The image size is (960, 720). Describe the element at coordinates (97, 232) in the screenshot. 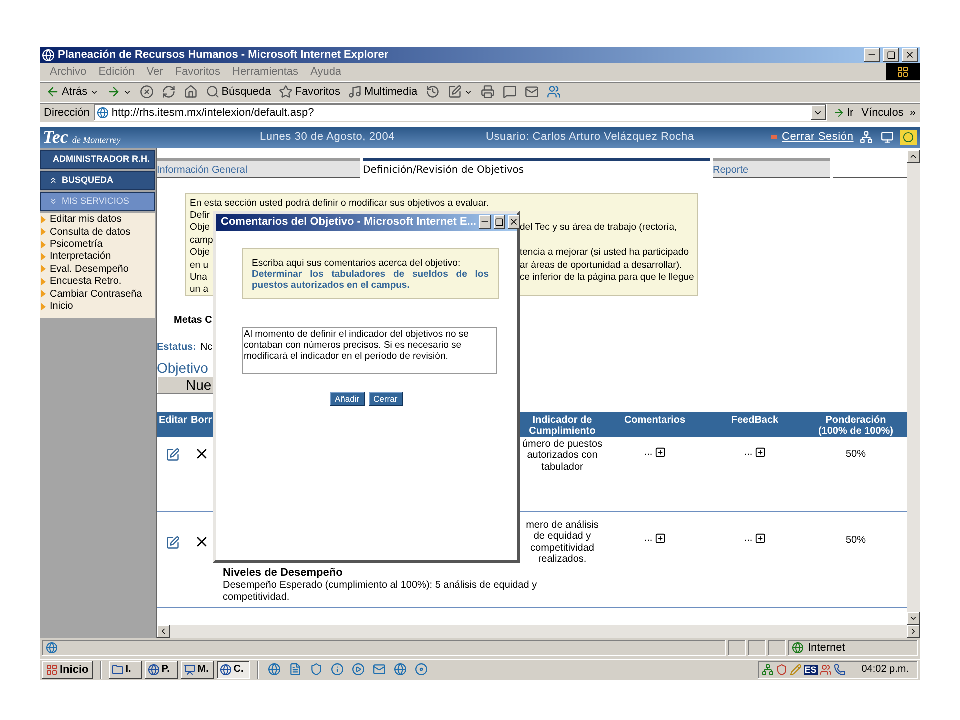

I see `sidebar-link: Consulta de datos` at that location.